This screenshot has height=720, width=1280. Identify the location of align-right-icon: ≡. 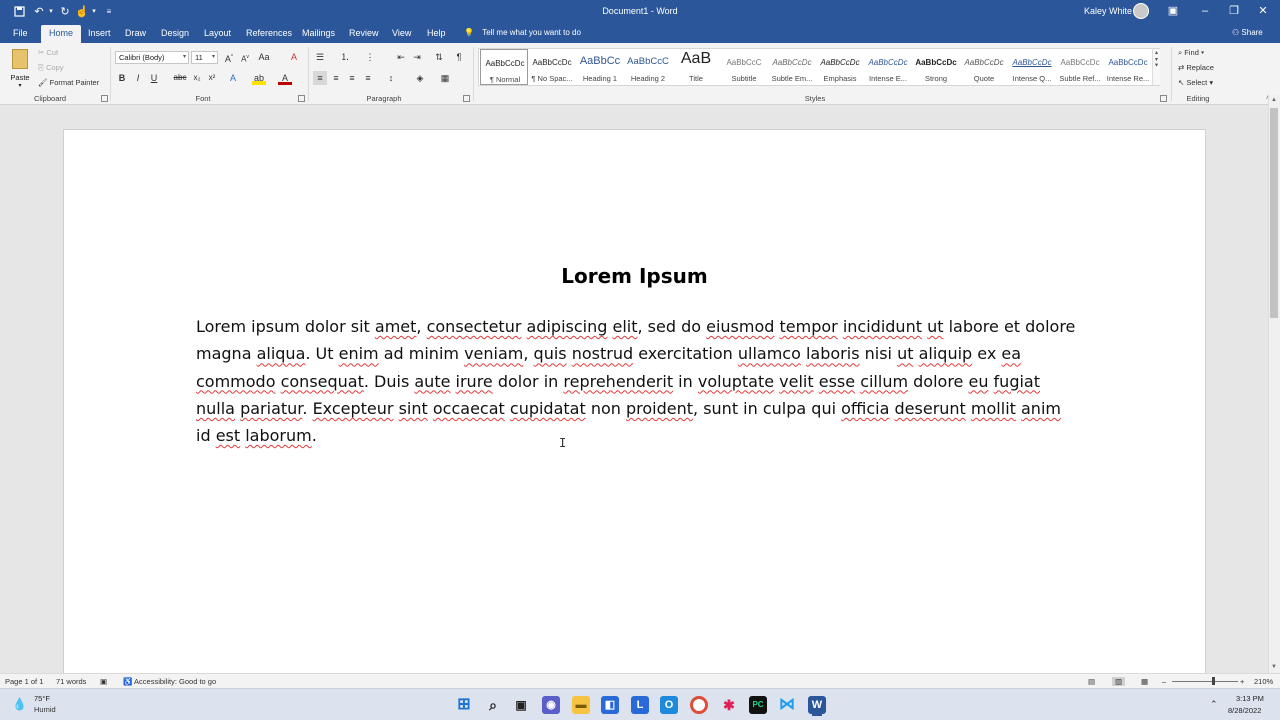
(352, 78).